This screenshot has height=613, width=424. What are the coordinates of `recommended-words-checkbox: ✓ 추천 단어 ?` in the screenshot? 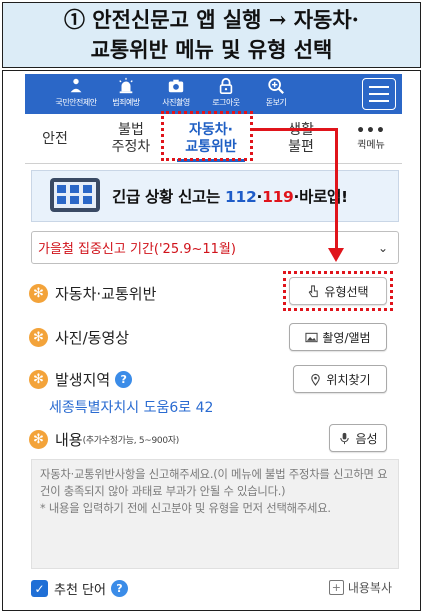 It's located at (79, 588).